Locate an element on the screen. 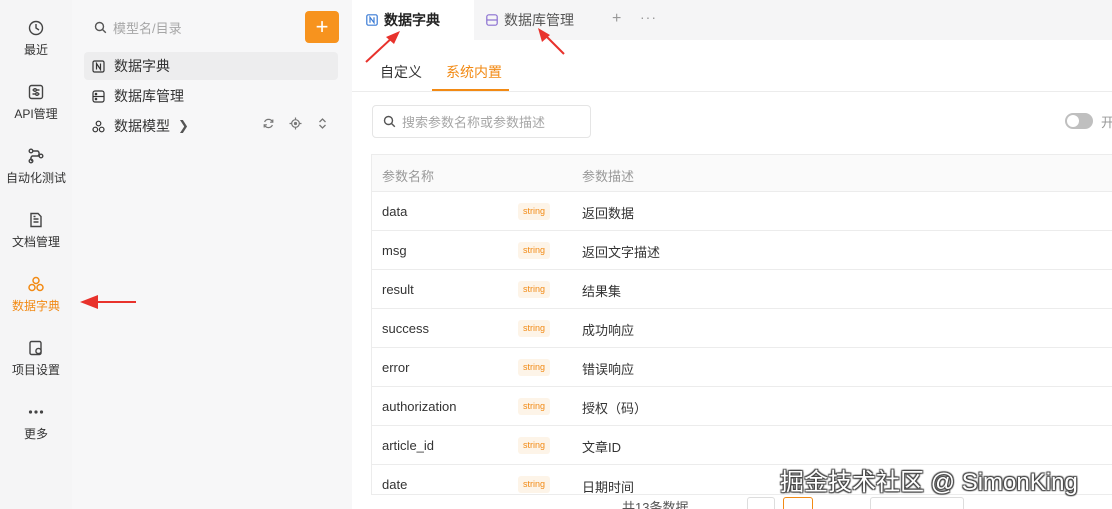 This screenshot has width=1112, height=509. table-row: success string 成功响应 is located at coordinates (741, 328).